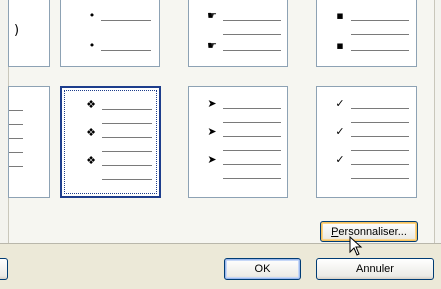 Image resolution: width=441 pixels, height=289 pixels. I want to click on partial-button, so click(4, 269).